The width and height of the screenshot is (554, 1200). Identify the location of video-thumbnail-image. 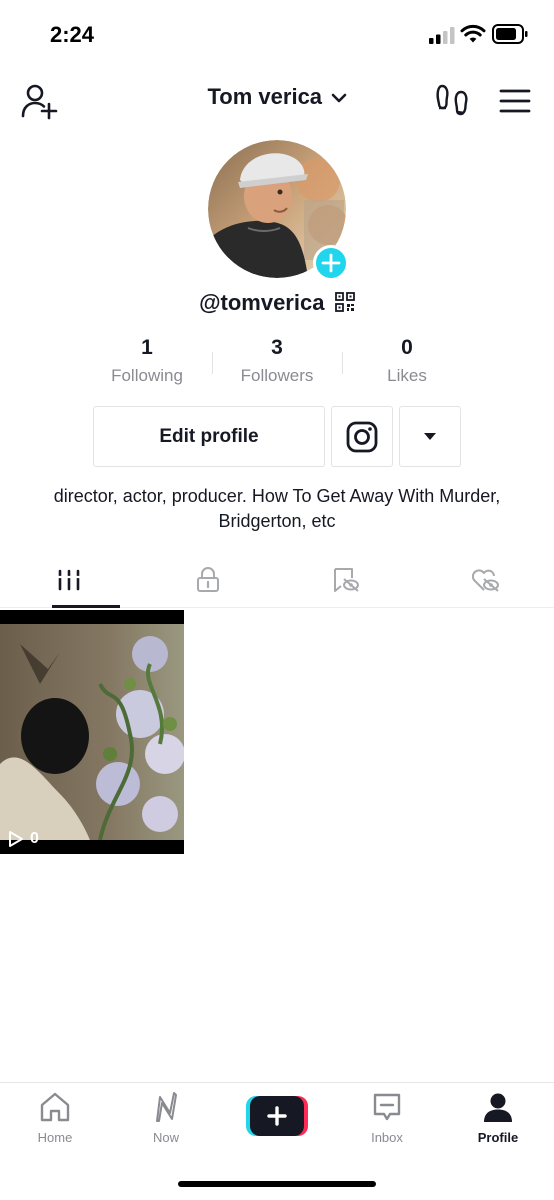
(92, 732).